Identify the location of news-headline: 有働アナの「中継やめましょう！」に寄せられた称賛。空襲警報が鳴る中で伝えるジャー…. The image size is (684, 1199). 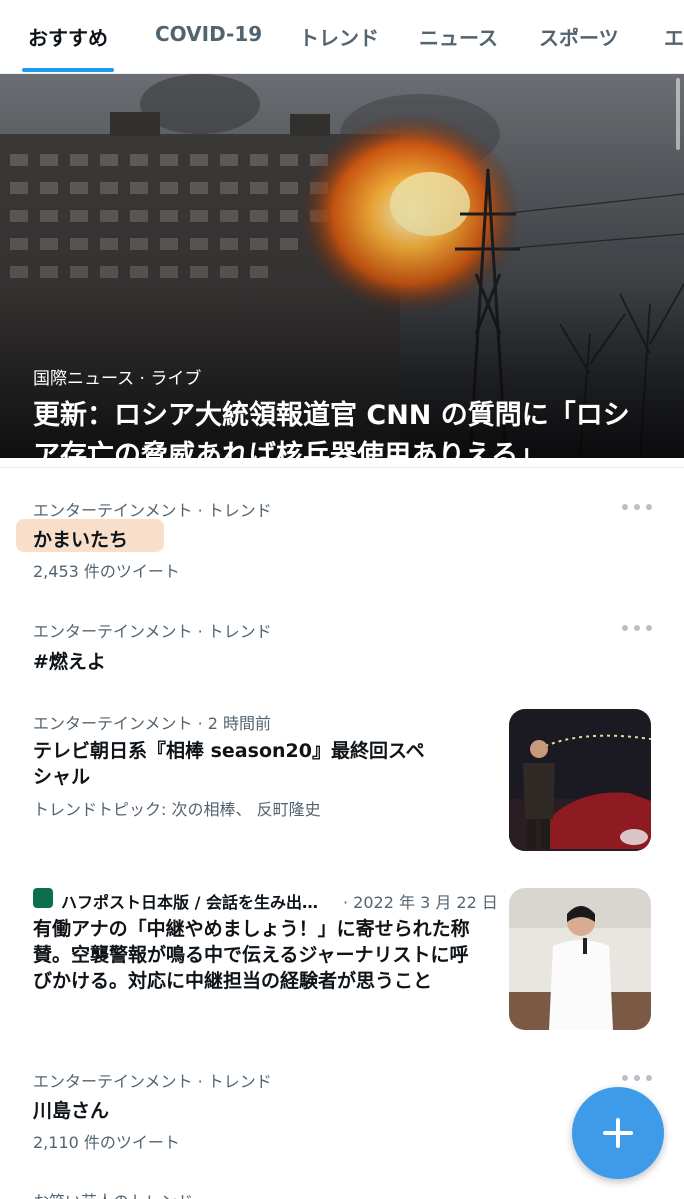
(251, 955).